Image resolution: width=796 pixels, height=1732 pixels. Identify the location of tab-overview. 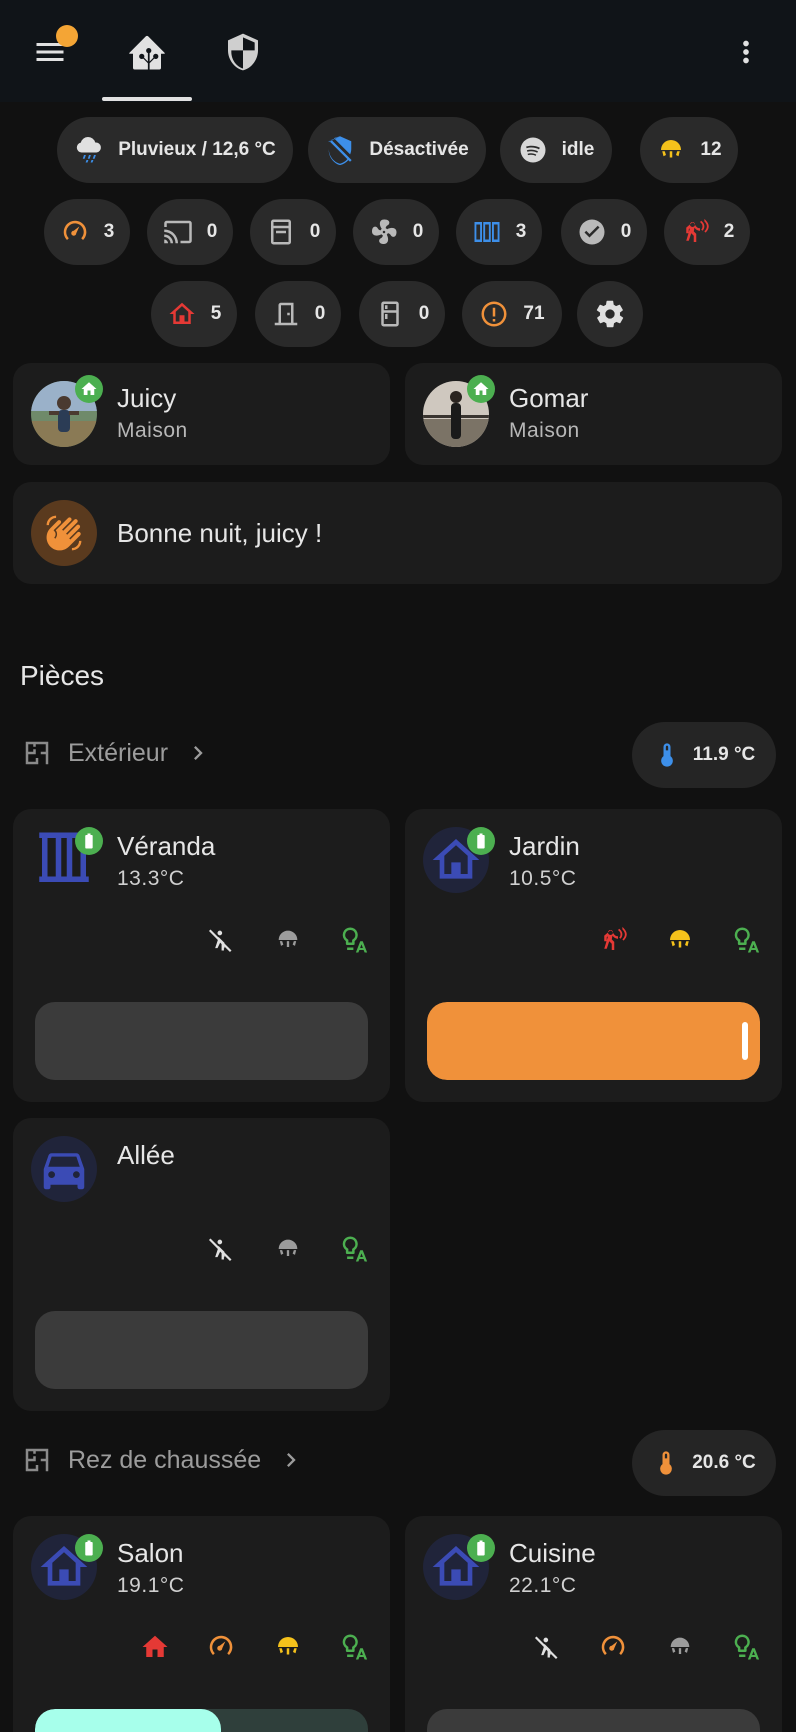
(147, 52).